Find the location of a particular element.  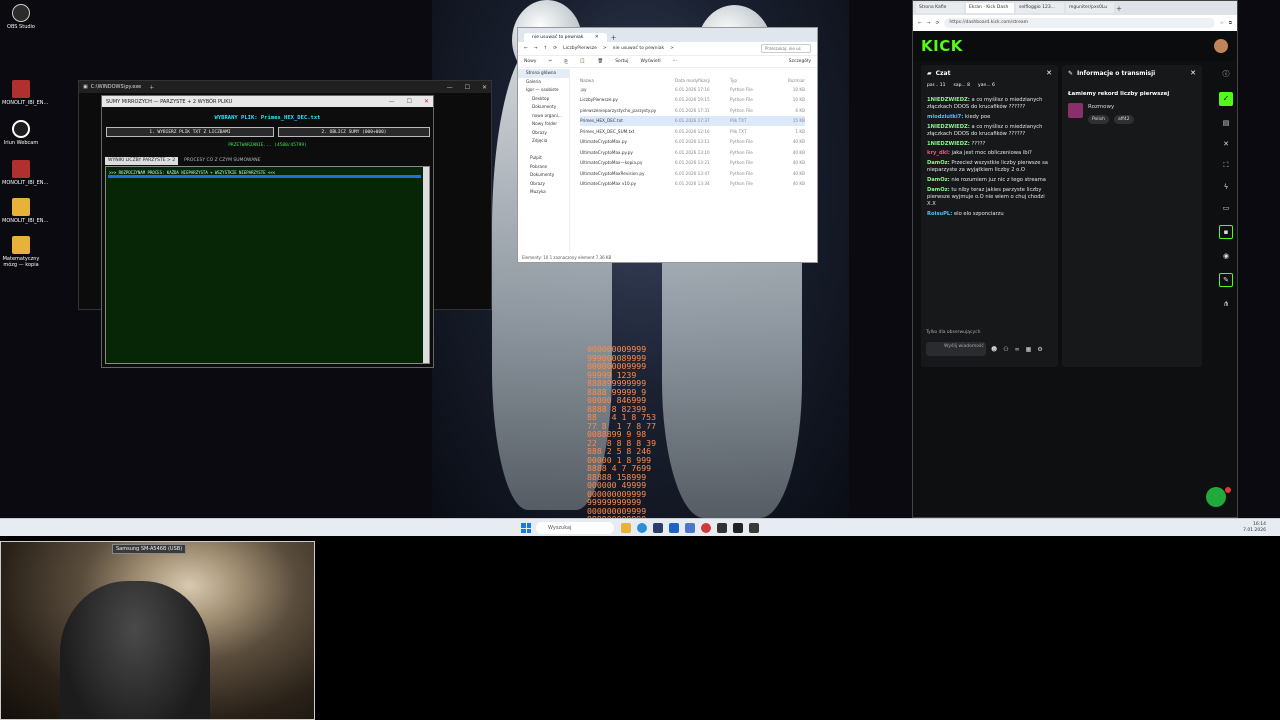

explorer-tab: nie usuwać to pewniak ✕ is located at coordinates (565, 37).